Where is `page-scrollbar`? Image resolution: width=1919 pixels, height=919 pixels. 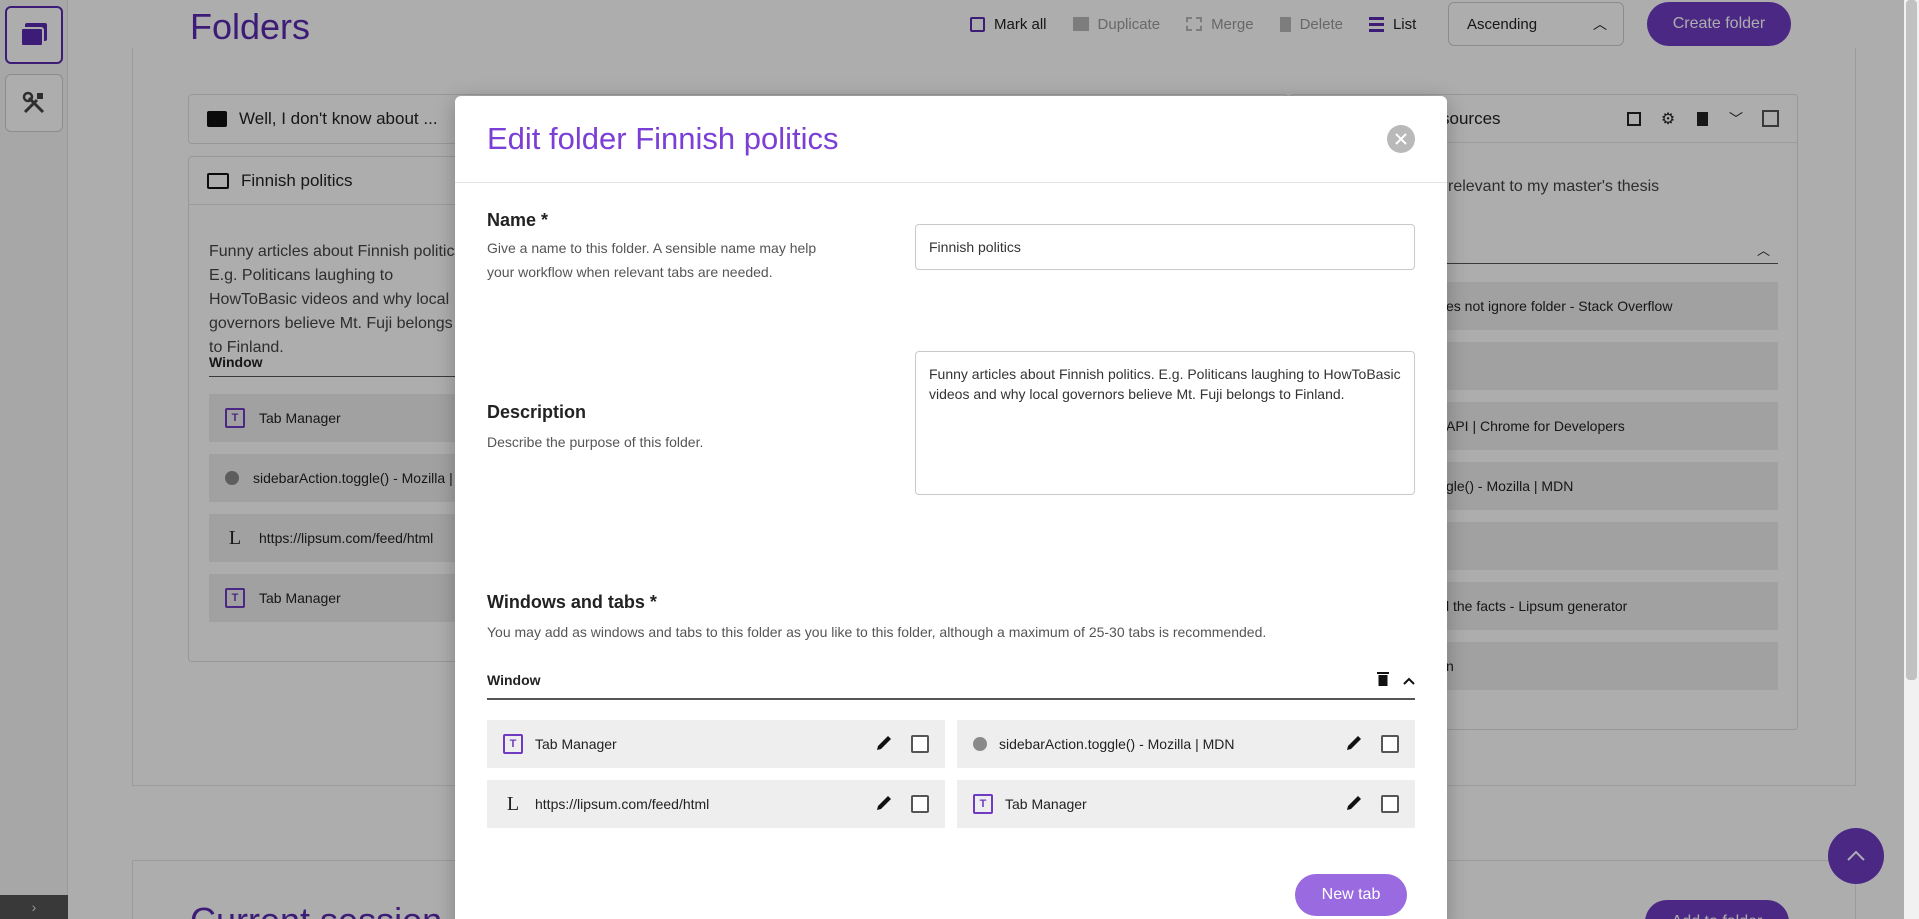 page-scrollbar is located at coordinates (1911, 459).